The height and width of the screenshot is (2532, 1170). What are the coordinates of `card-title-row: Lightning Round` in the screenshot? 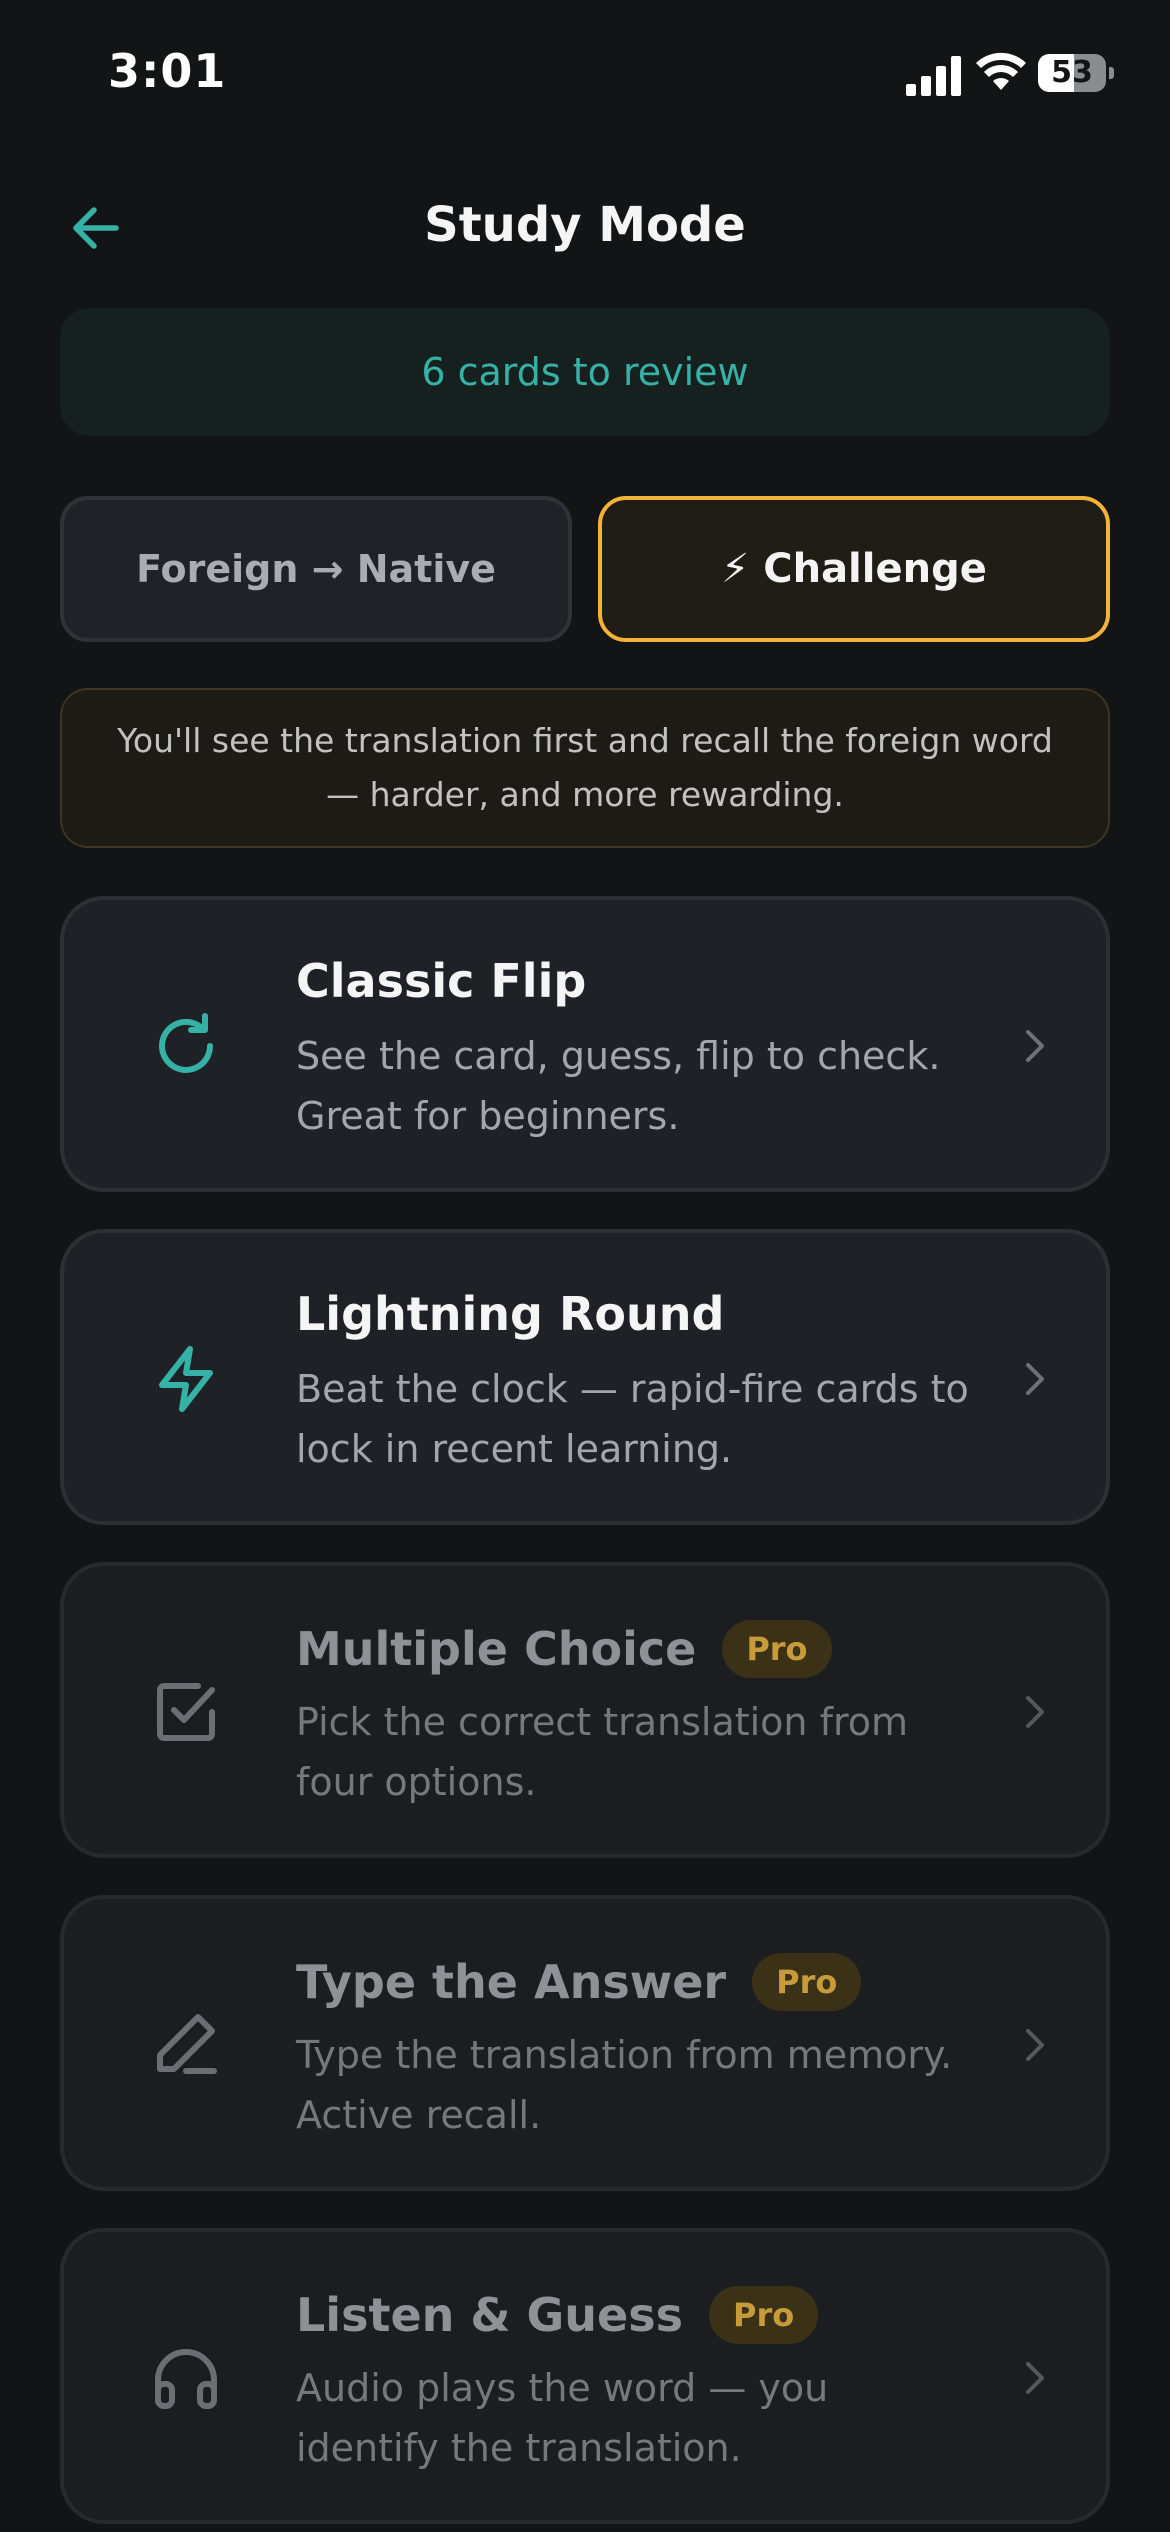 It's located at (510, 1314).